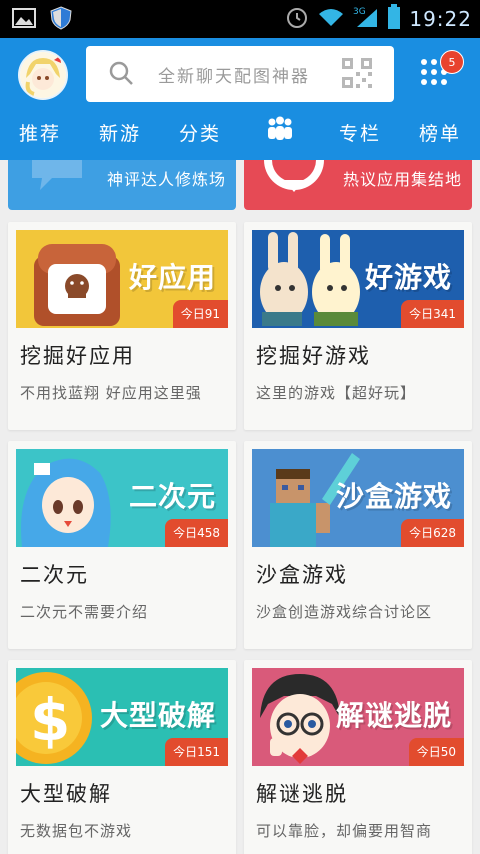 The image size is (480, 854). I want to click on search-icon, so click(121, 75).